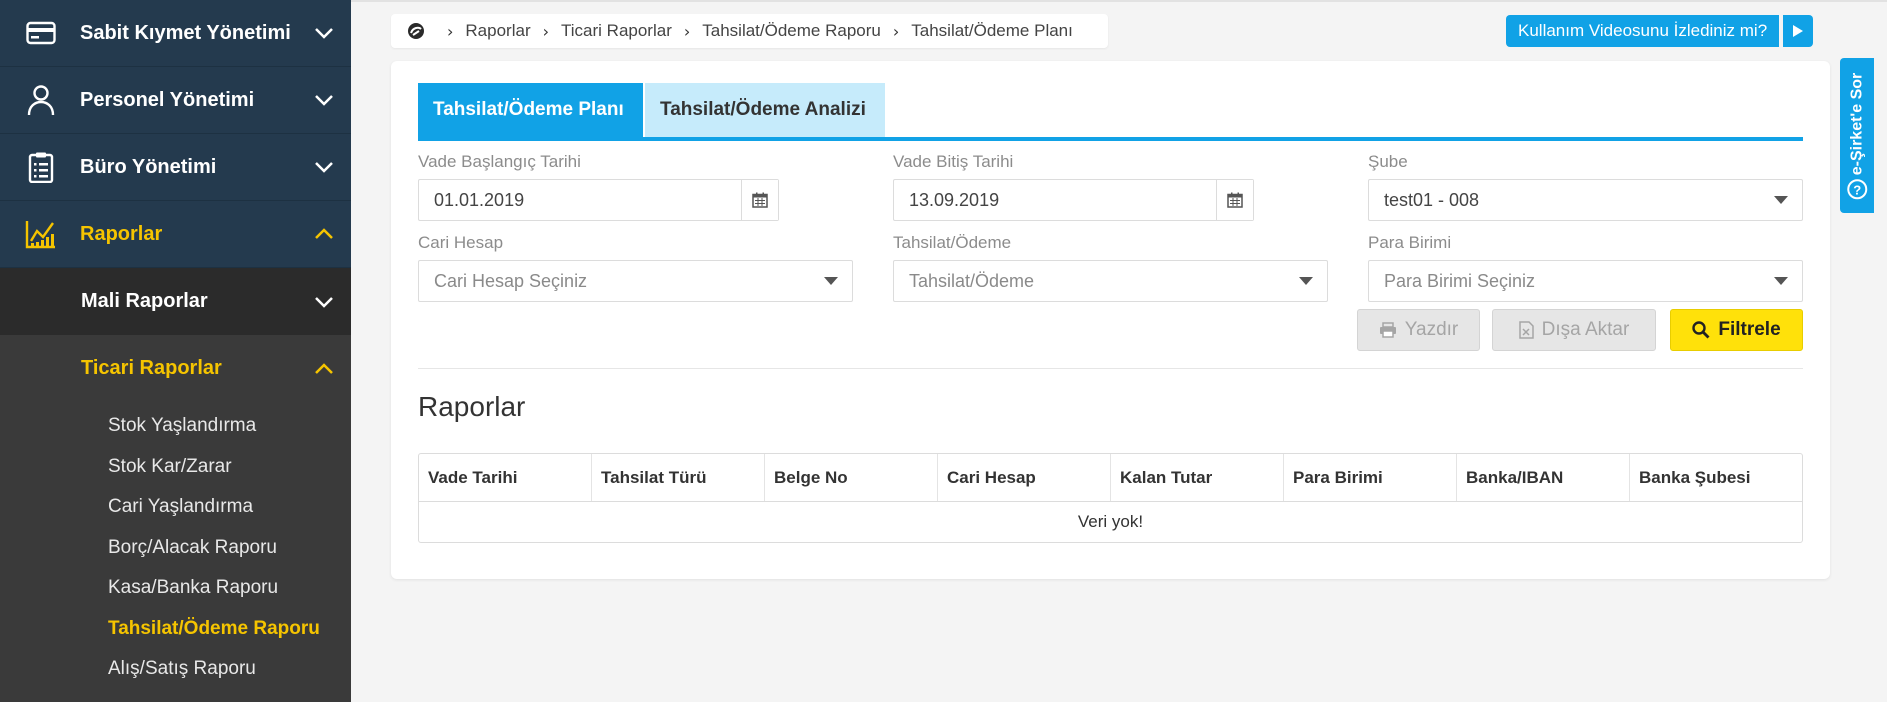  Describe the element at coordinates (1024, 477) in the screenshot. I see `column-header: Cari Hesap` at that location.